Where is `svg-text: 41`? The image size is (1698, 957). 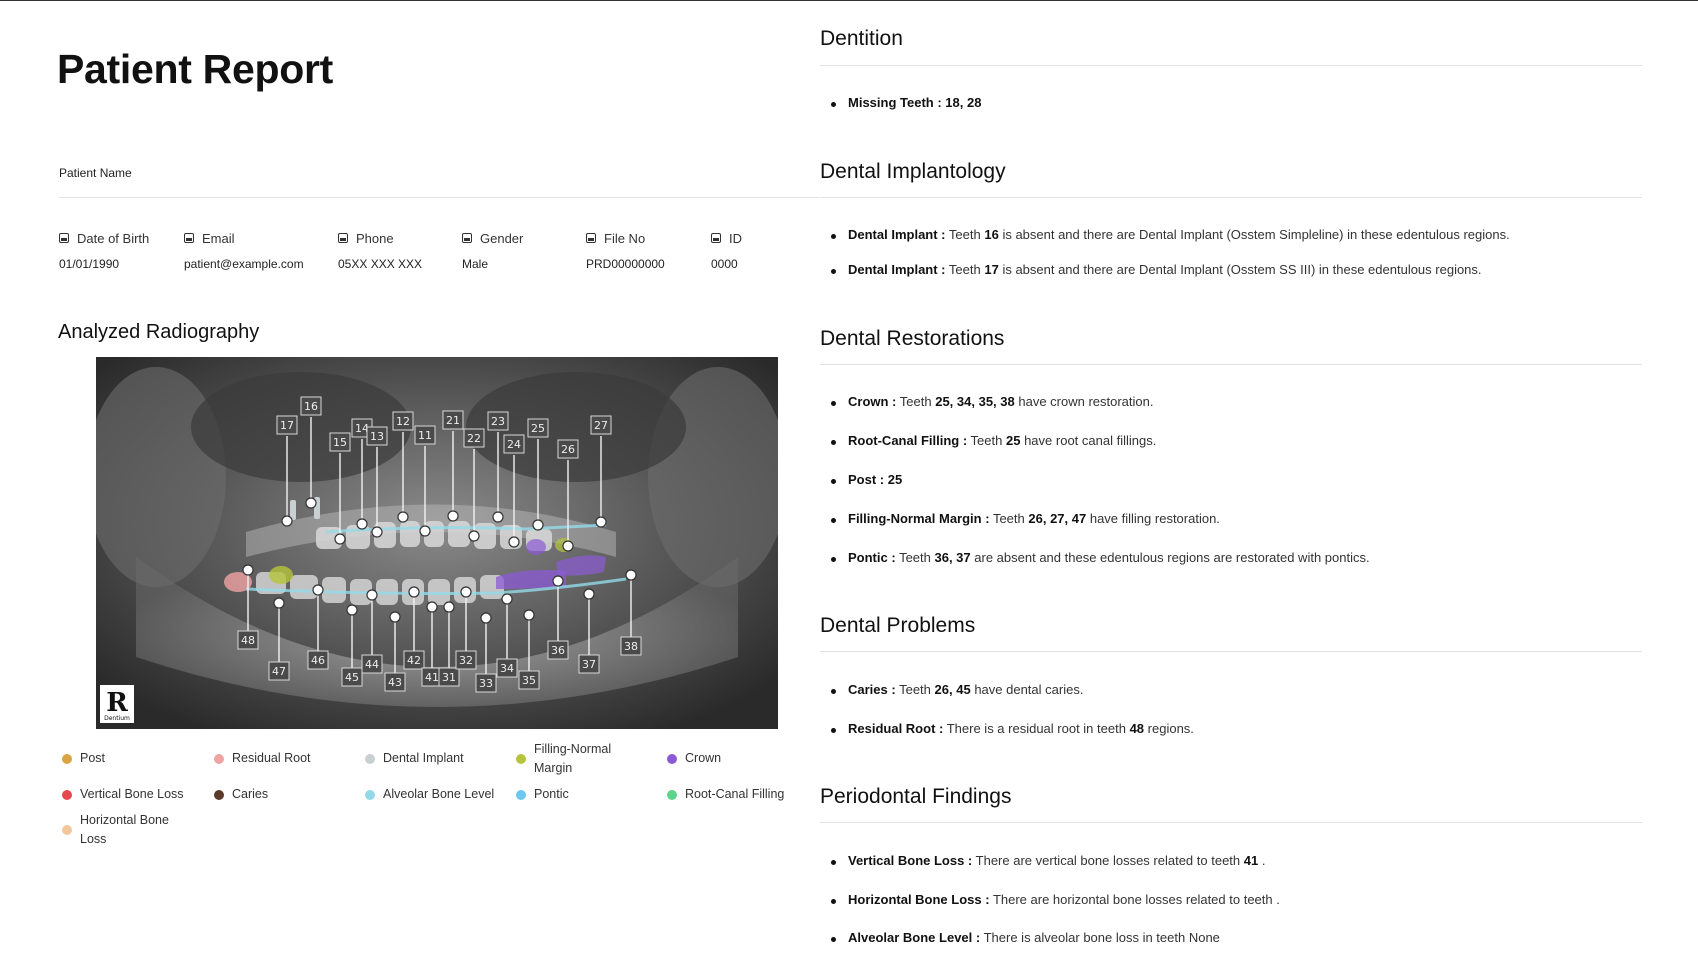 svg-text: 41 is located at coordinates (432, 677).